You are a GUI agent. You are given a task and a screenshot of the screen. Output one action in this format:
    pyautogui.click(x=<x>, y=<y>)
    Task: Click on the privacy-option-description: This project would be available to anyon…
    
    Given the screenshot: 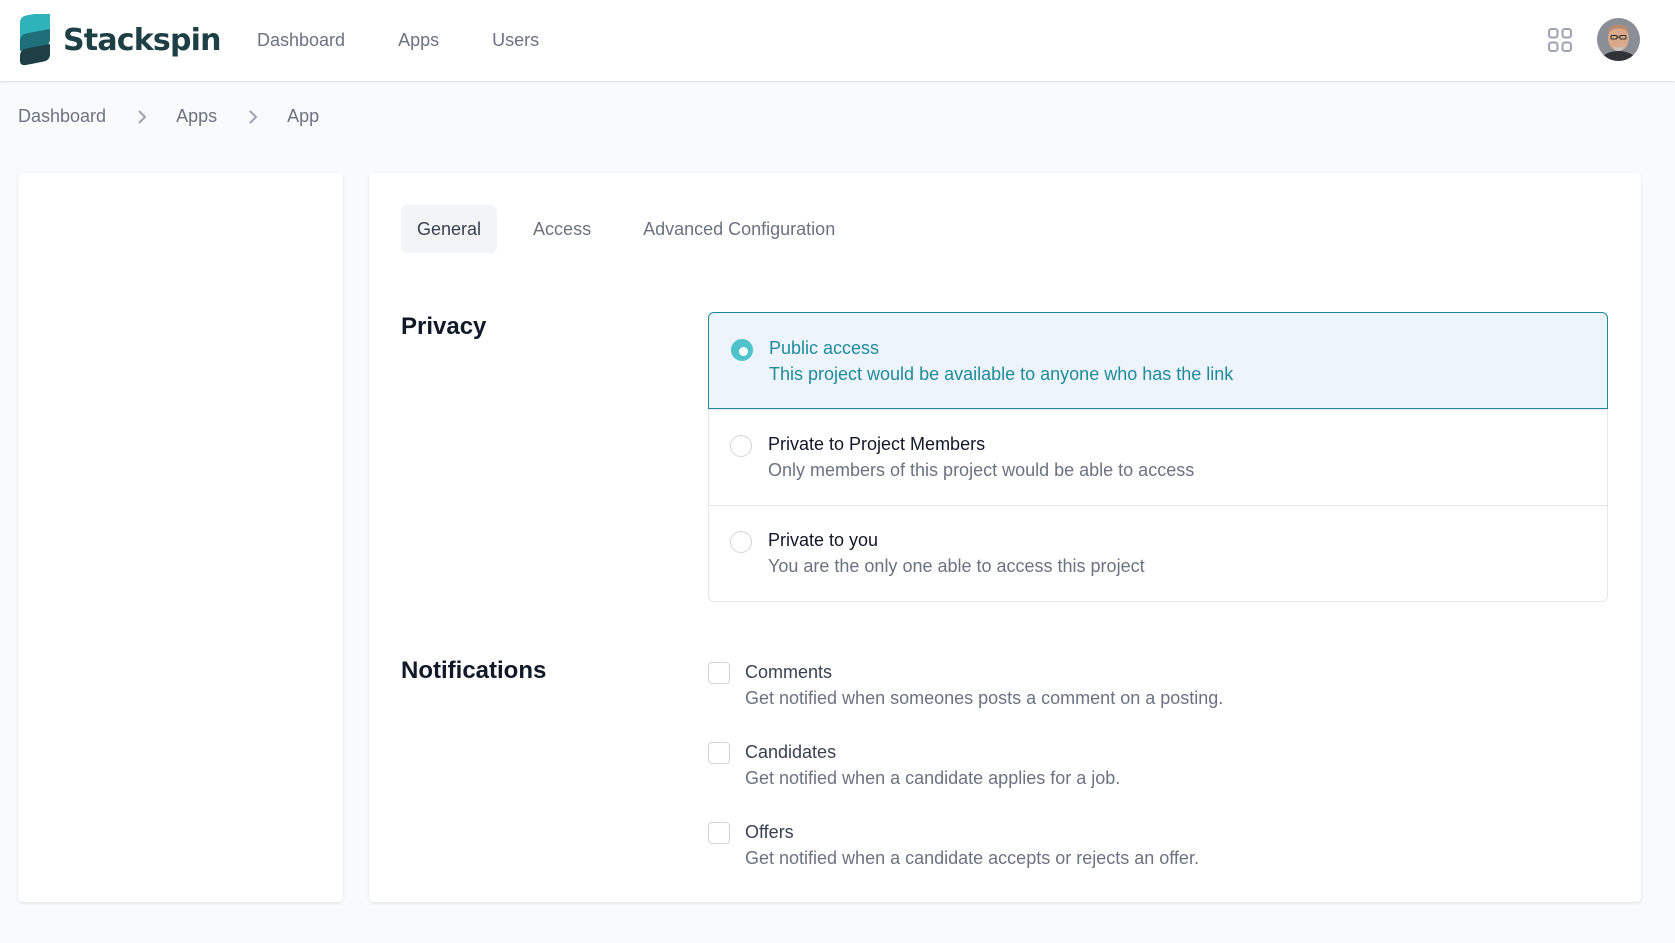 What is the action you would take?
    pyautogui.click(x=1001, y=374)
    